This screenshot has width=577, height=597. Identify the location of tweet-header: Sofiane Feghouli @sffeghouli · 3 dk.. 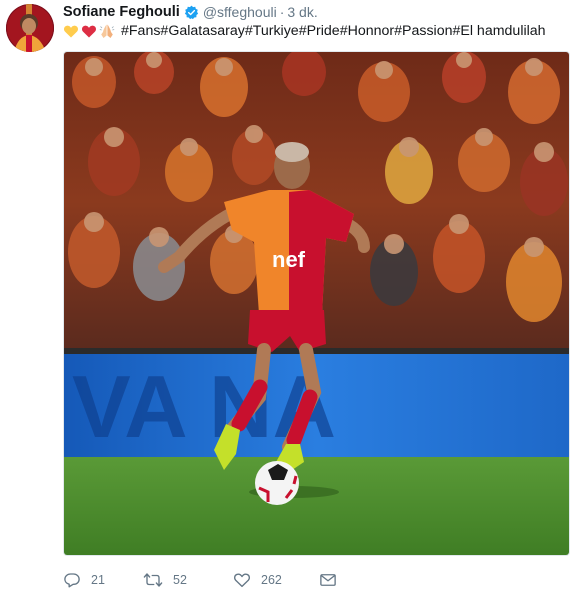
(190, 12).